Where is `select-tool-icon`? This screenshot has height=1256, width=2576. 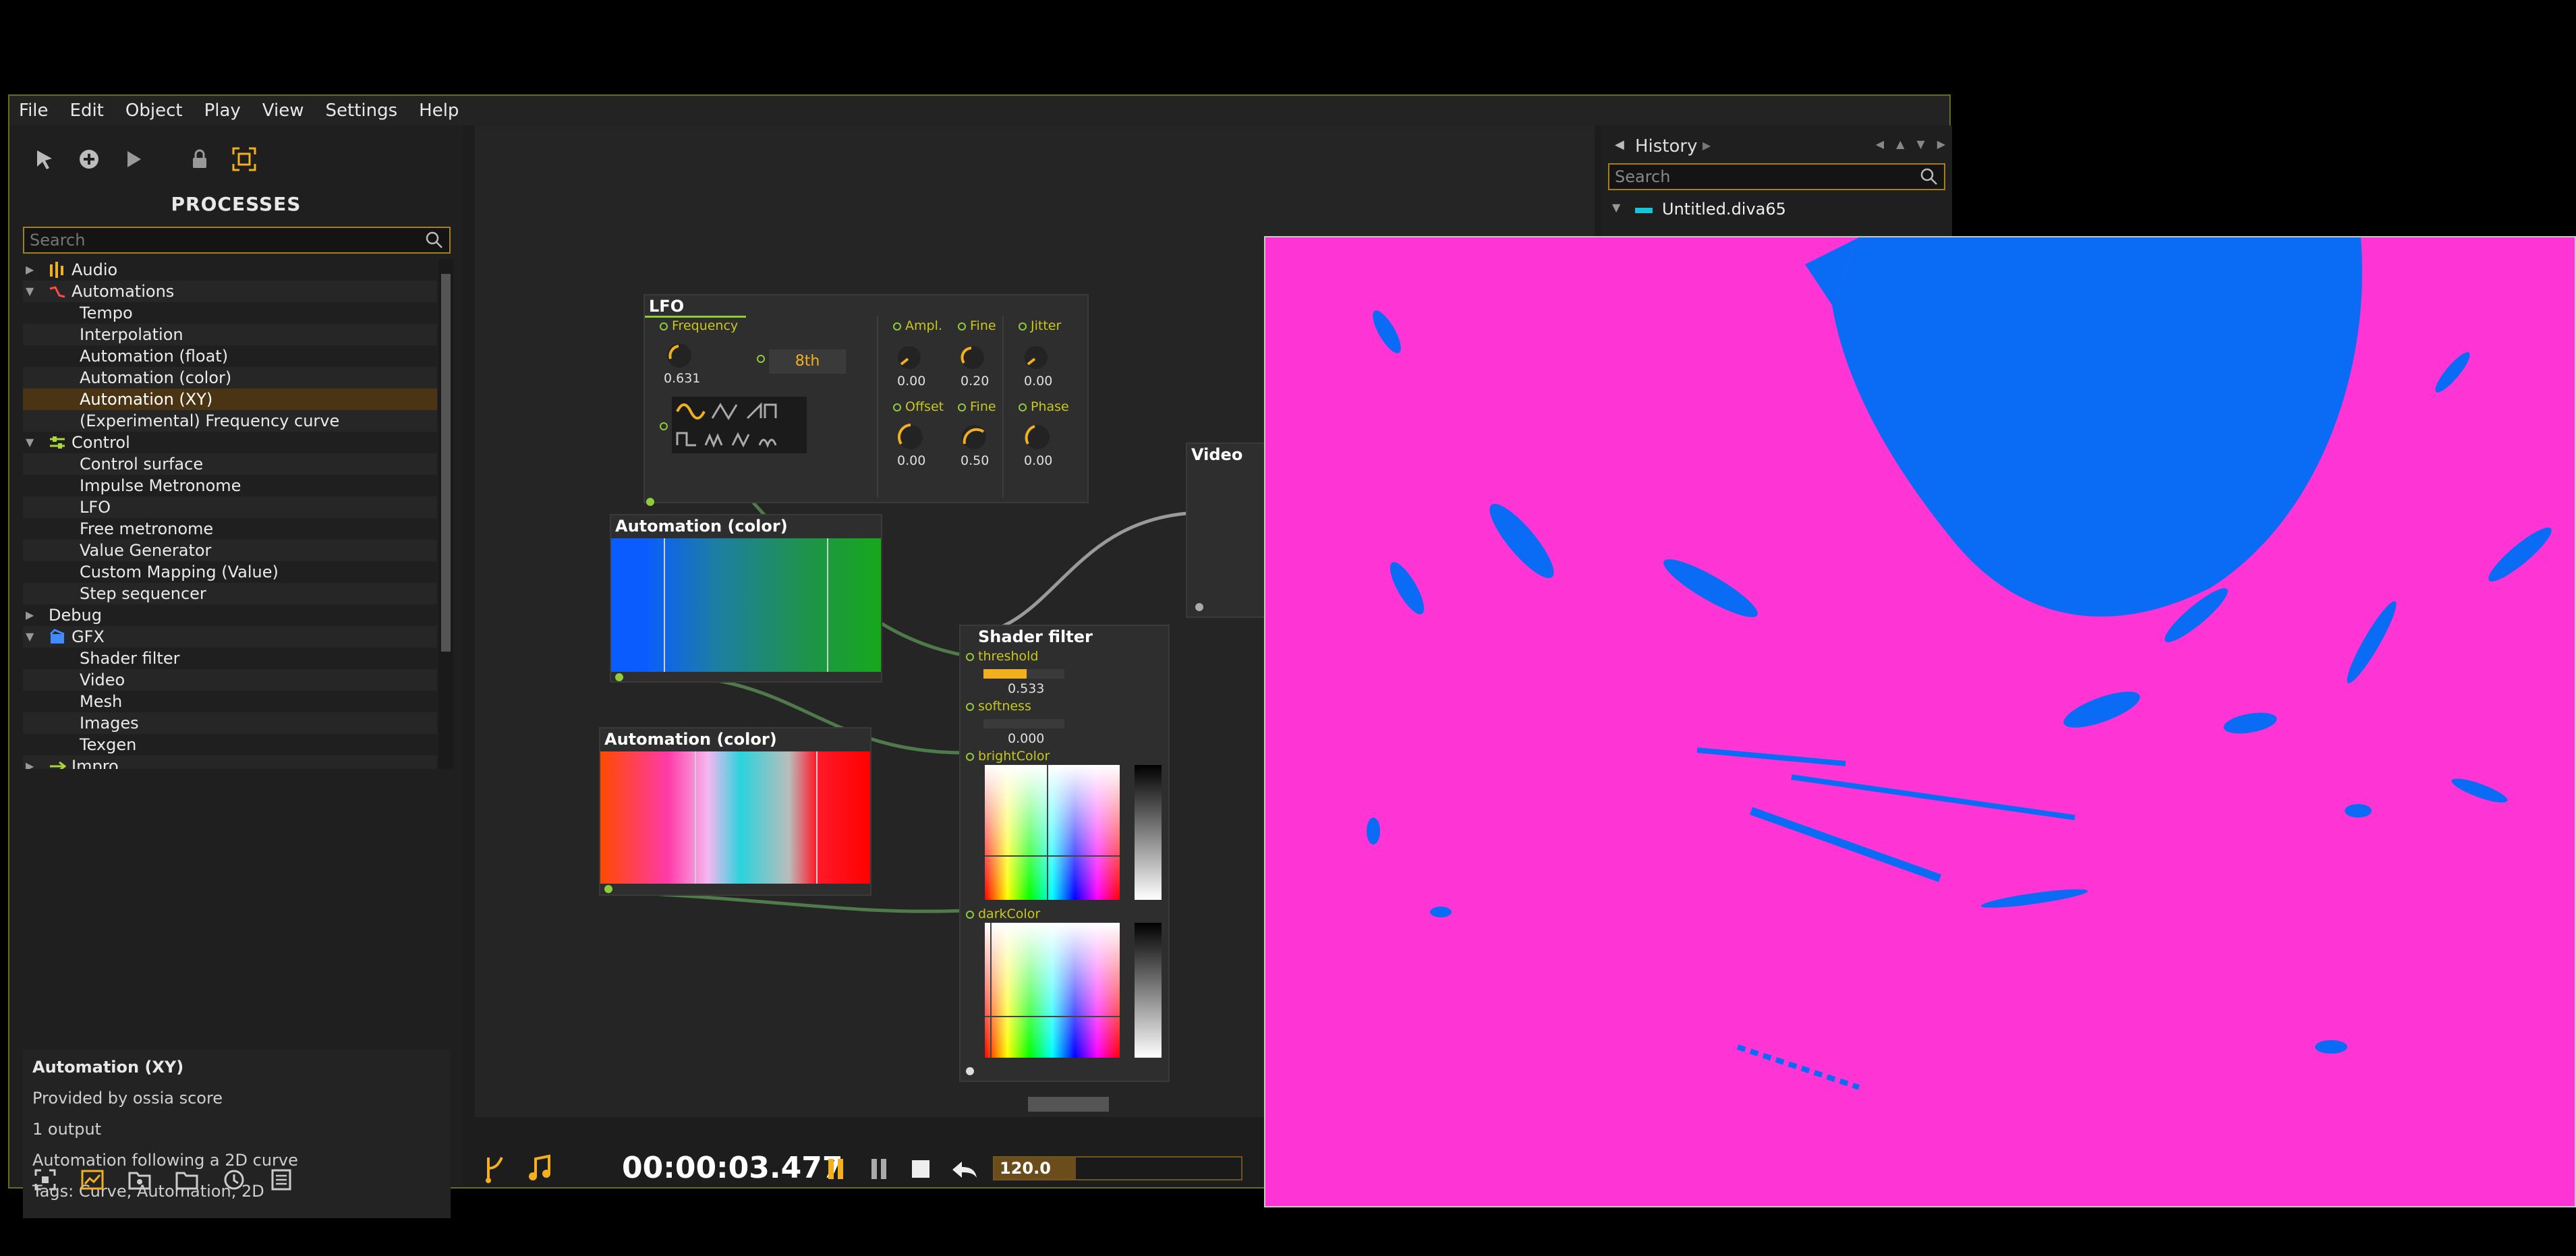 select-tool-icon is located at coordinates (44, 159).